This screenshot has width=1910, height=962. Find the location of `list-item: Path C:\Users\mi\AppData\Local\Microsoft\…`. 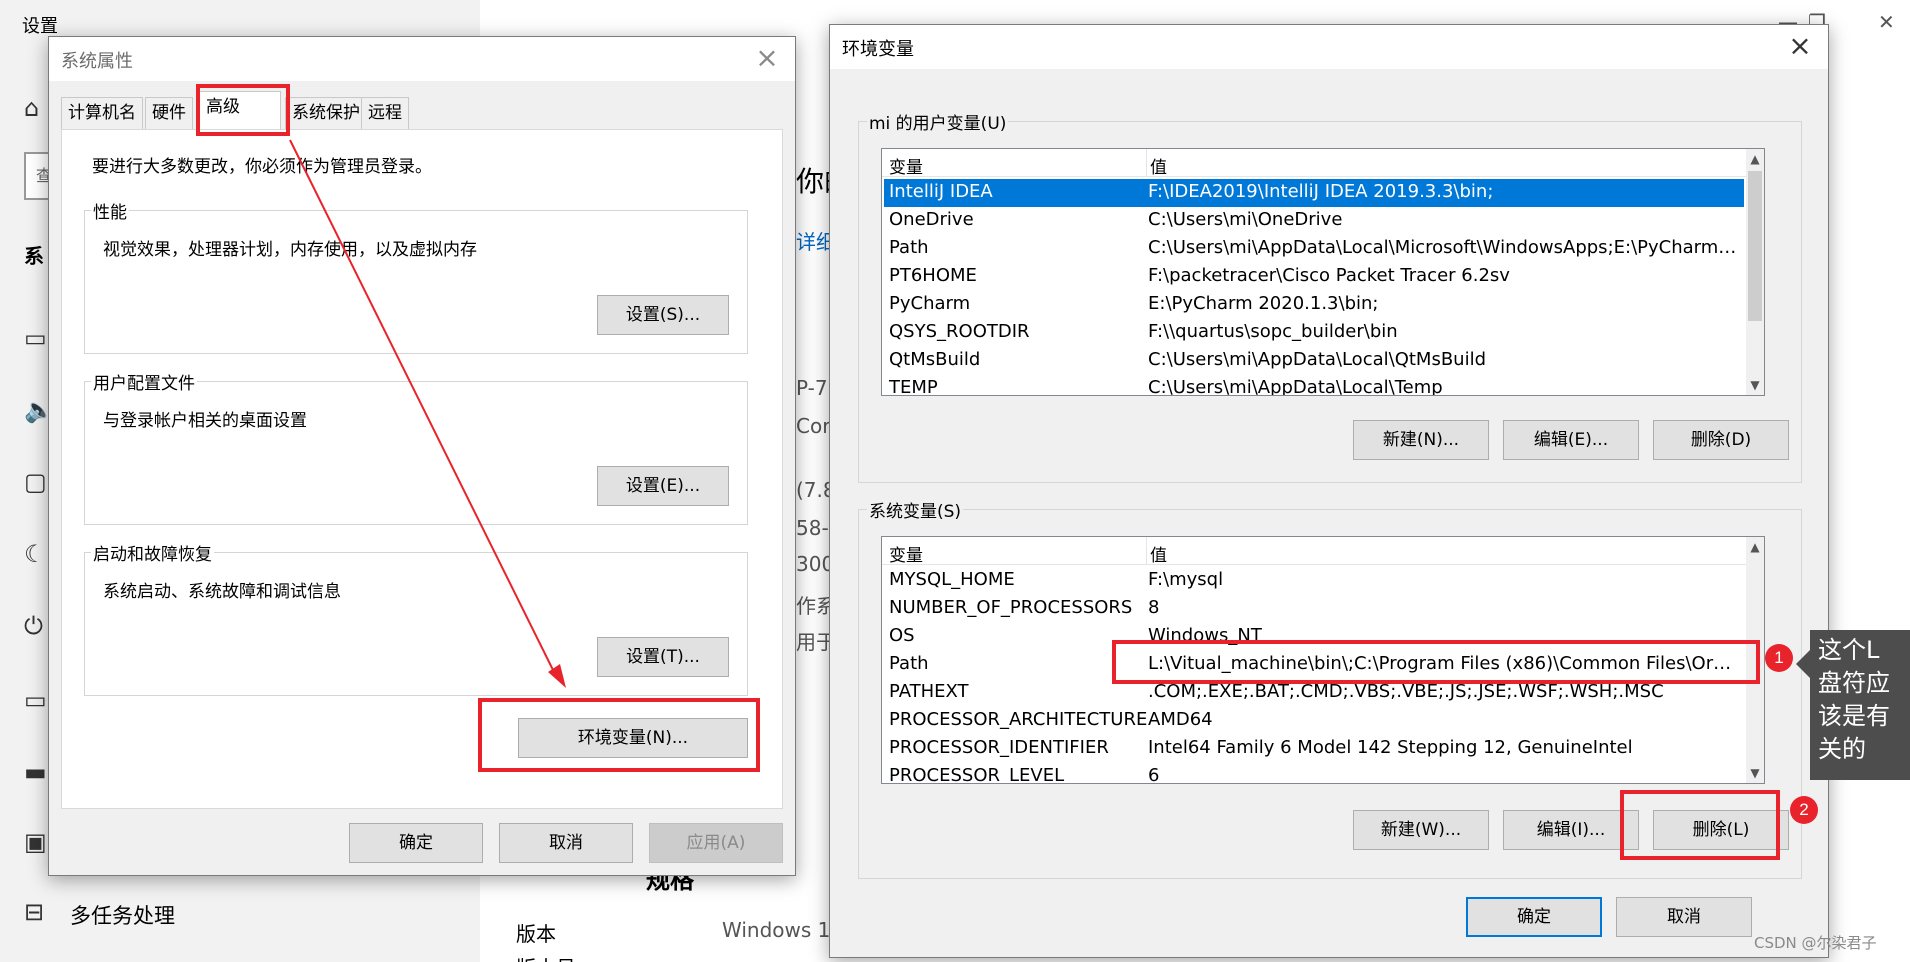

list-item: Path C:\Users\mi\AppData\Local\Microsoft\… is located at coordinates (1314, 249).